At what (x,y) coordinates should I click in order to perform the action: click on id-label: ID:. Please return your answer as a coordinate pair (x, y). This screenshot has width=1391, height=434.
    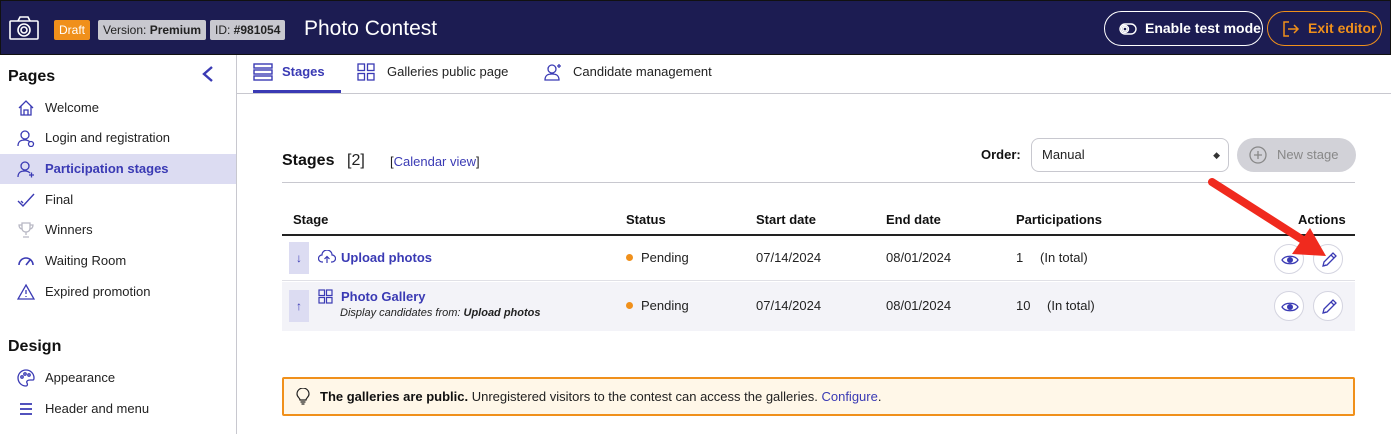
    Looking at the image, I should click on (224, 30).